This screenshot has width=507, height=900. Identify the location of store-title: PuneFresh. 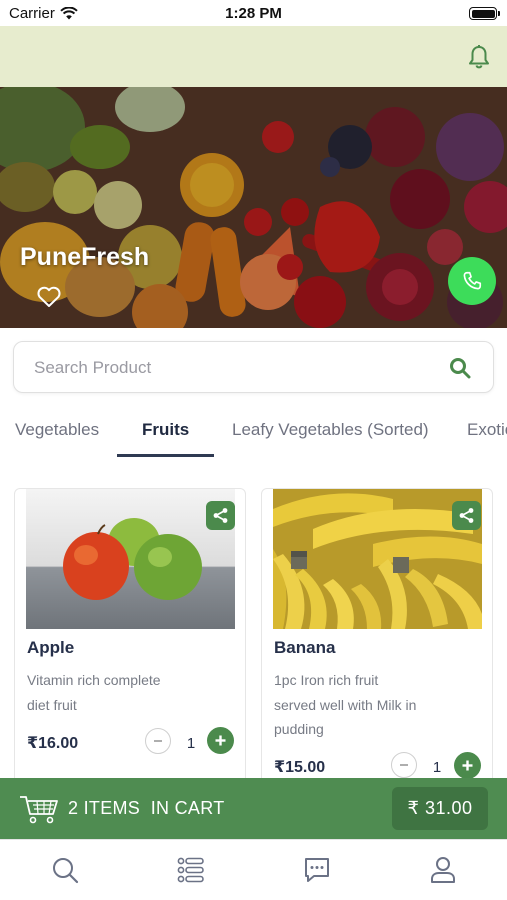
(85, 257).